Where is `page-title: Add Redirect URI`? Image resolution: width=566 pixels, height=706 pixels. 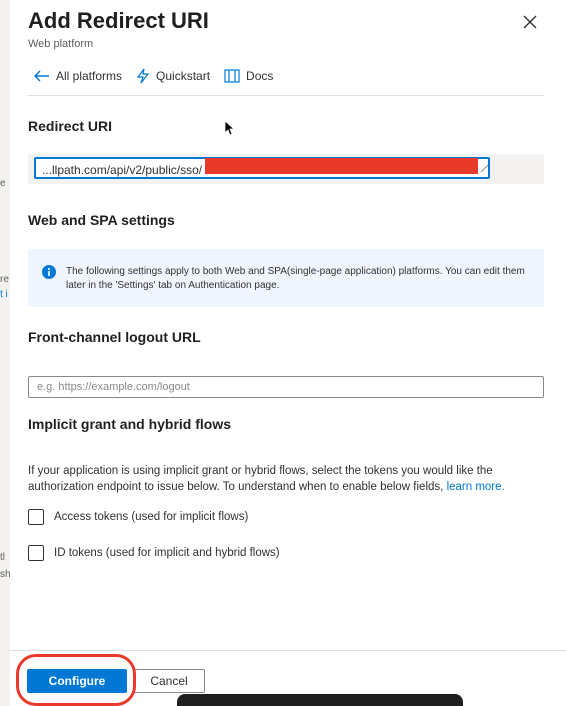 page-title: Add Redirect URI is located at coordinates (118, 20).